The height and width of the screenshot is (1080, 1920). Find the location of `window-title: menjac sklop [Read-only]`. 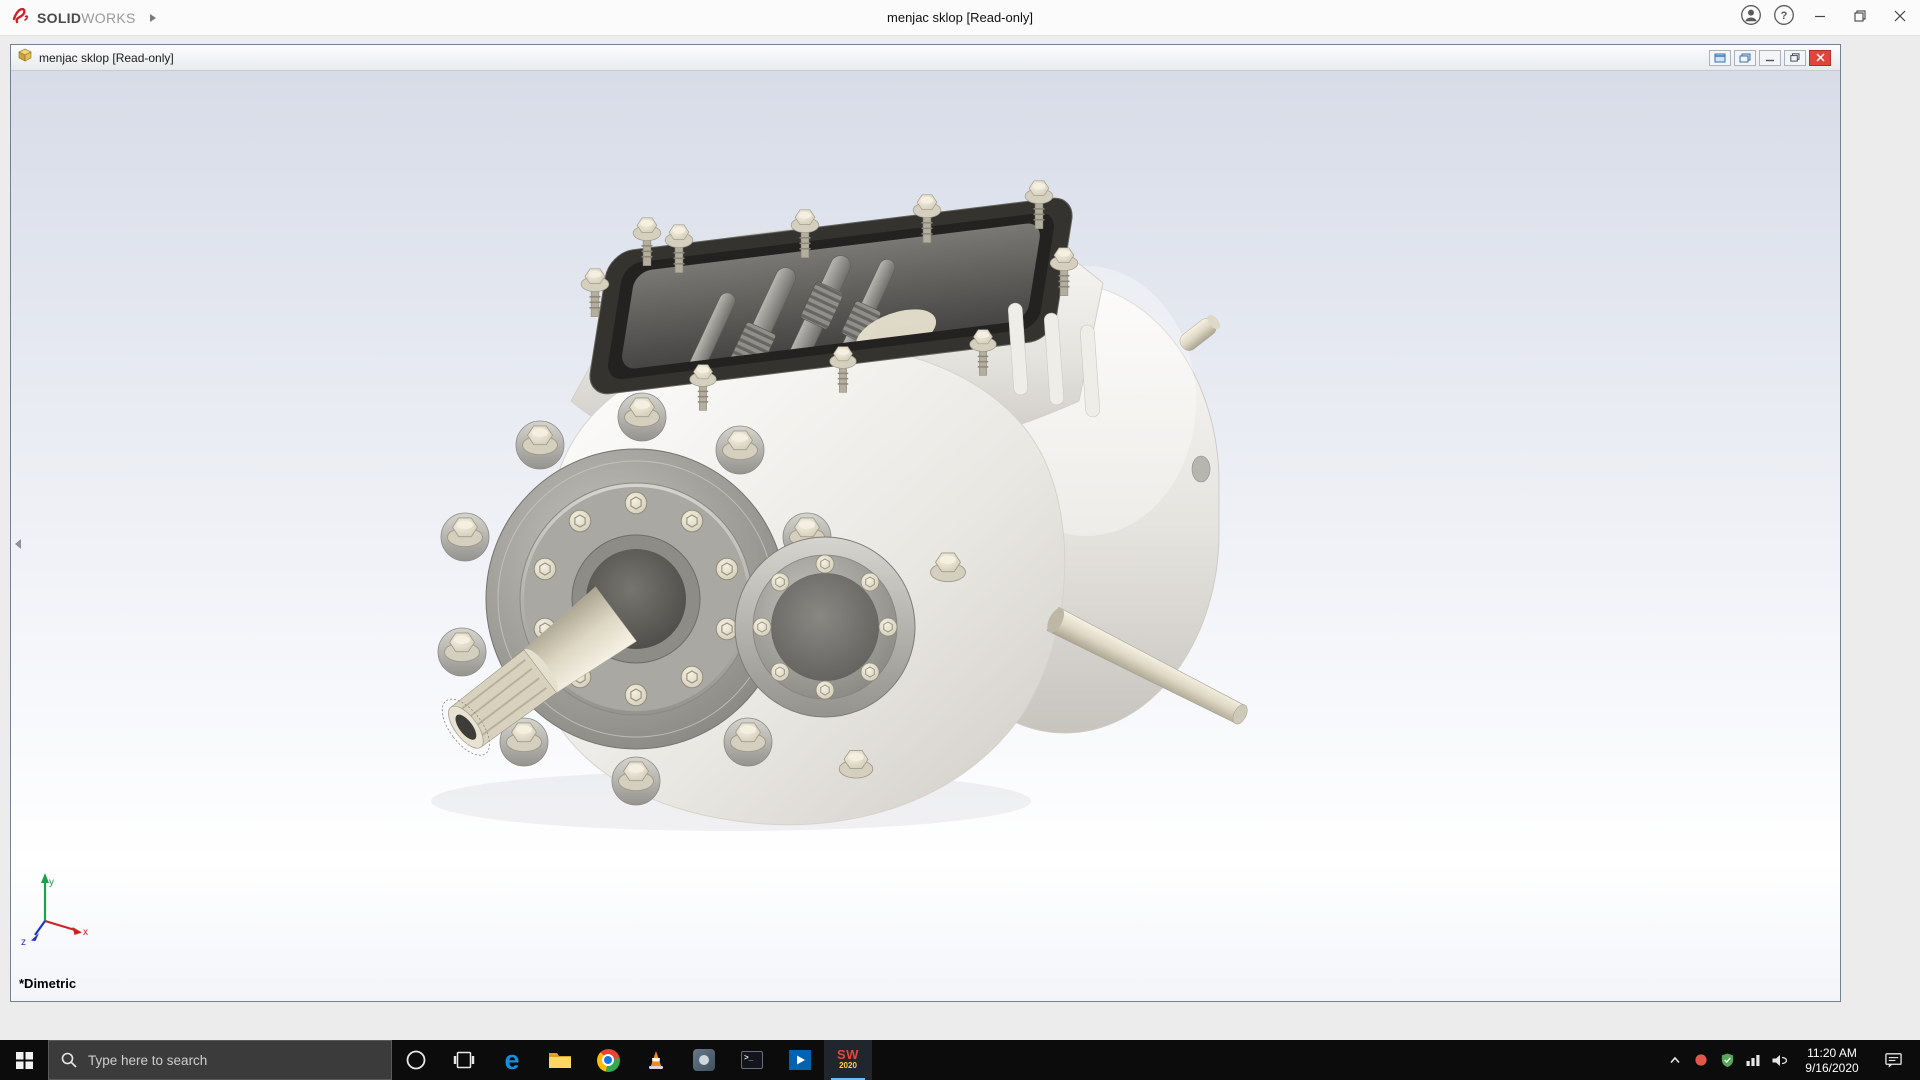

window-title: menjac sklop [Read-only] is located at coordinates (960, 17).